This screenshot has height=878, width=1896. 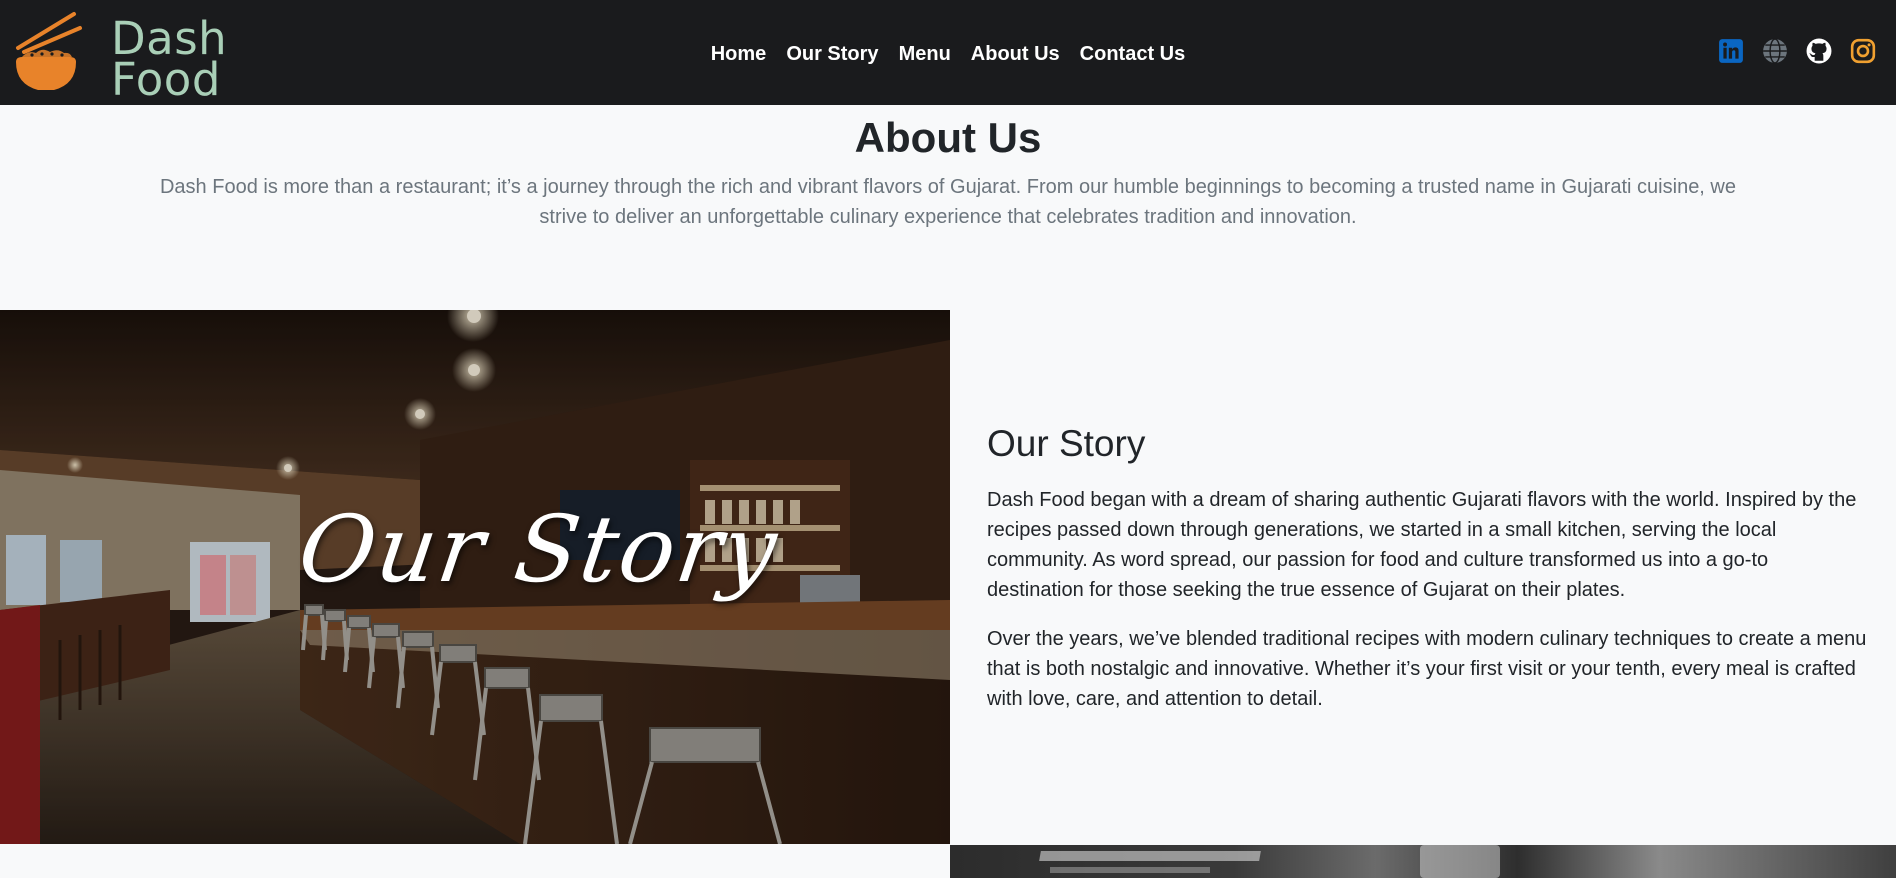 I want to click on nav-home: Home, so click(x=739, y=54).